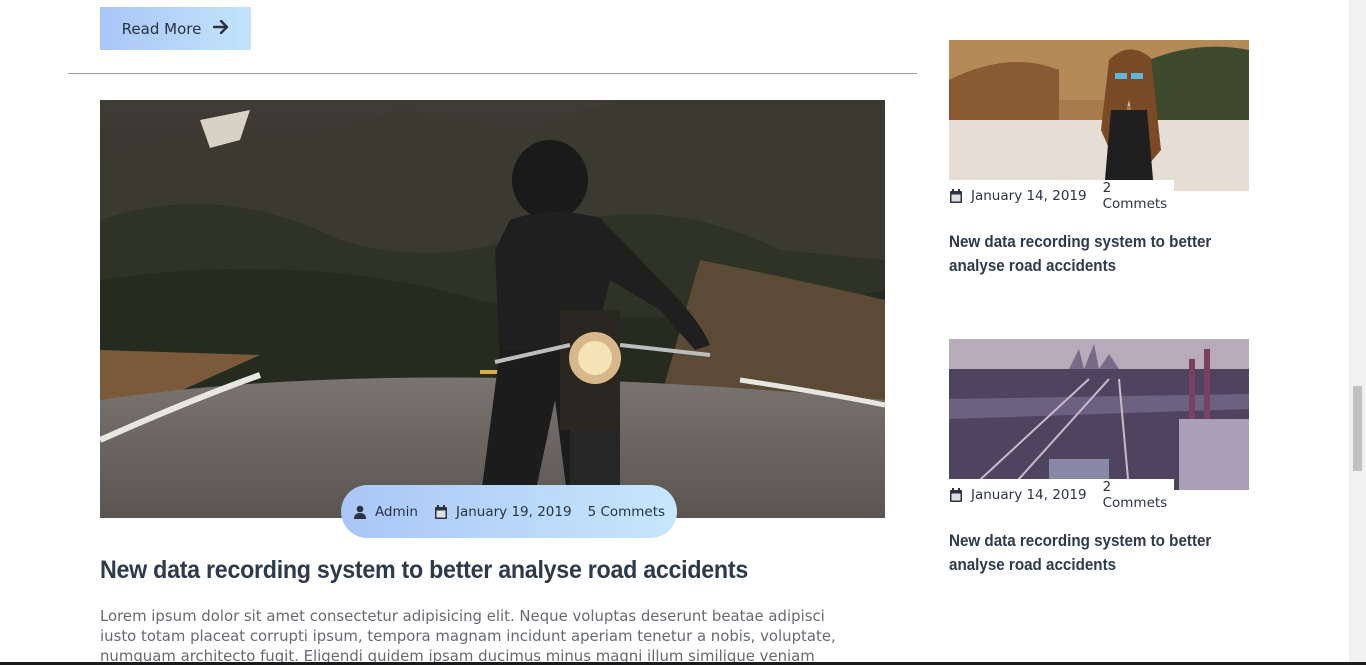  I want to click on post-date: January 19, 2019, so click(513, 511).